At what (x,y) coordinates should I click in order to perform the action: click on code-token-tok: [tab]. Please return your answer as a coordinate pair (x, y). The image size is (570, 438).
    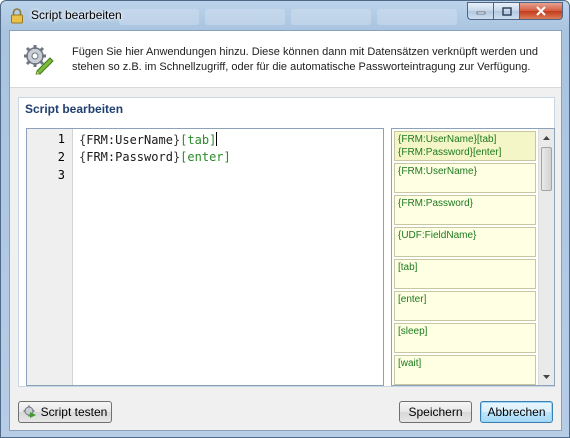
    Looking at the image, I should click on (198, 140).